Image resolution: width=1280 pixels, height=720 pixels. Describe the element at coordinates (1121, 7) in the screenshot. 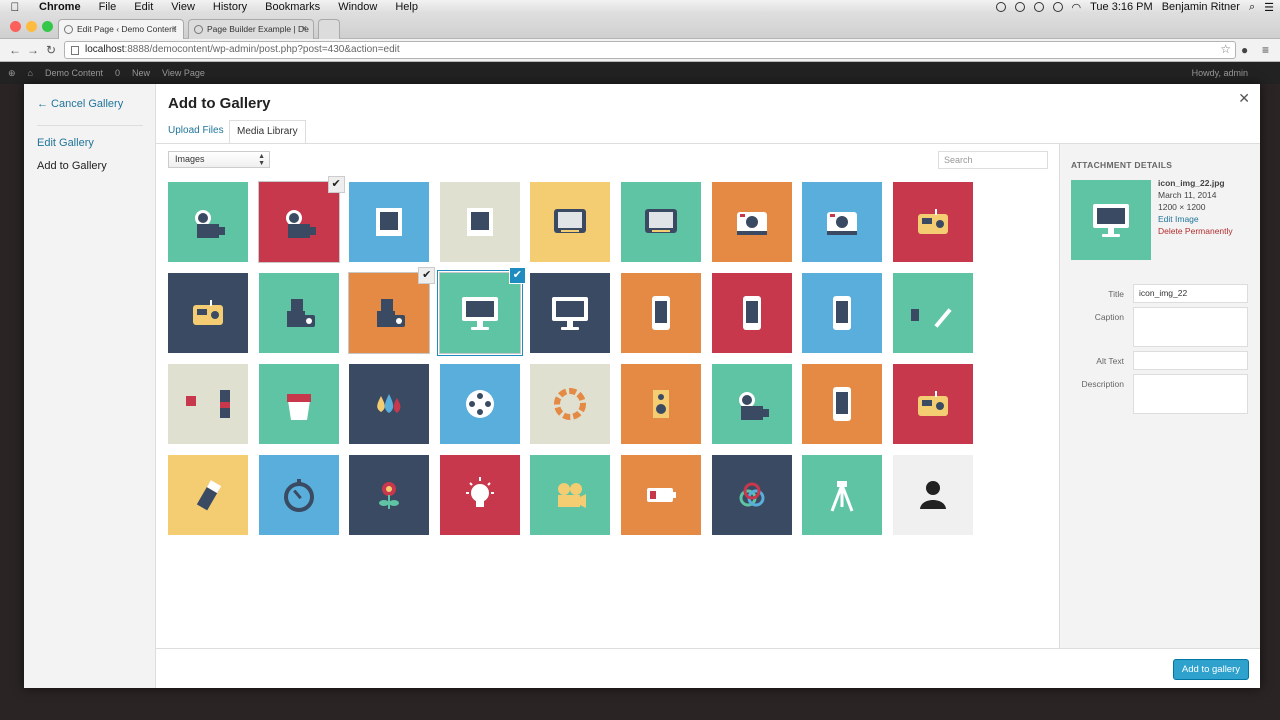

I see `clock: Tue 3:16 PM` at that location.